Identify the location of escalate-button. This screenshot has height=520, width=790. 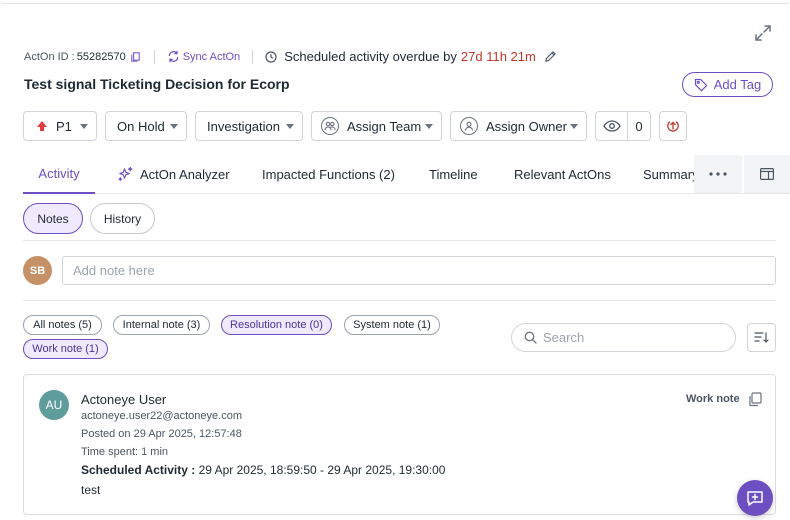
(673, 126).